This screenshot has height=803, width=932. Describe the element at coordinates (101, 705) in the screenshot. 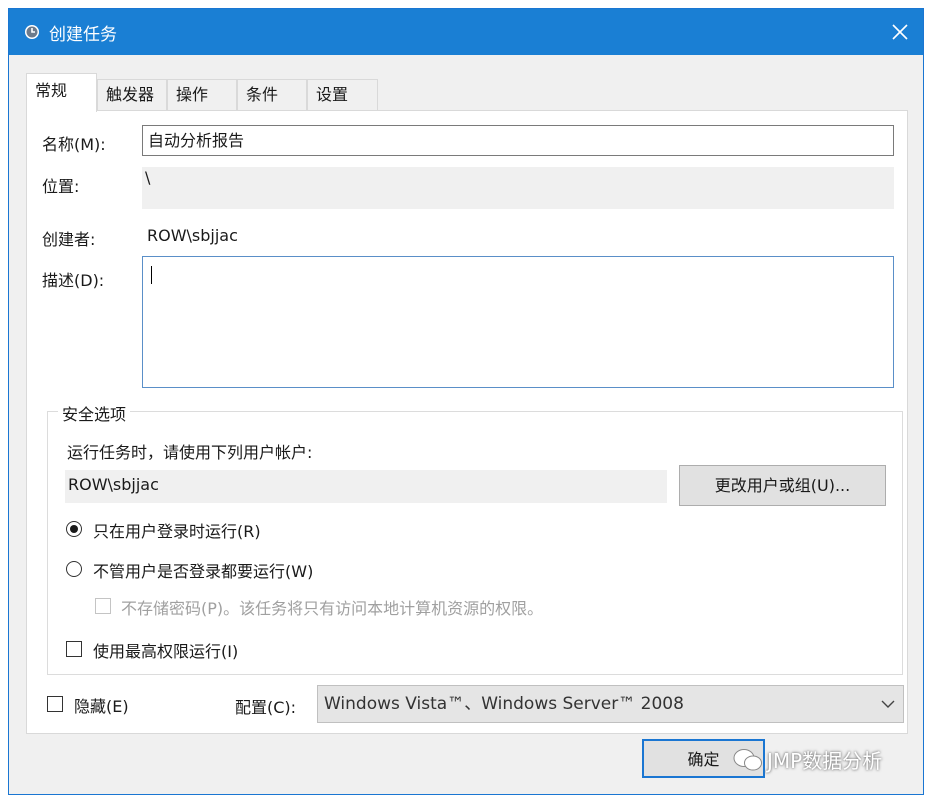

I see `hidden-label: 隐藏(E)` at that location.